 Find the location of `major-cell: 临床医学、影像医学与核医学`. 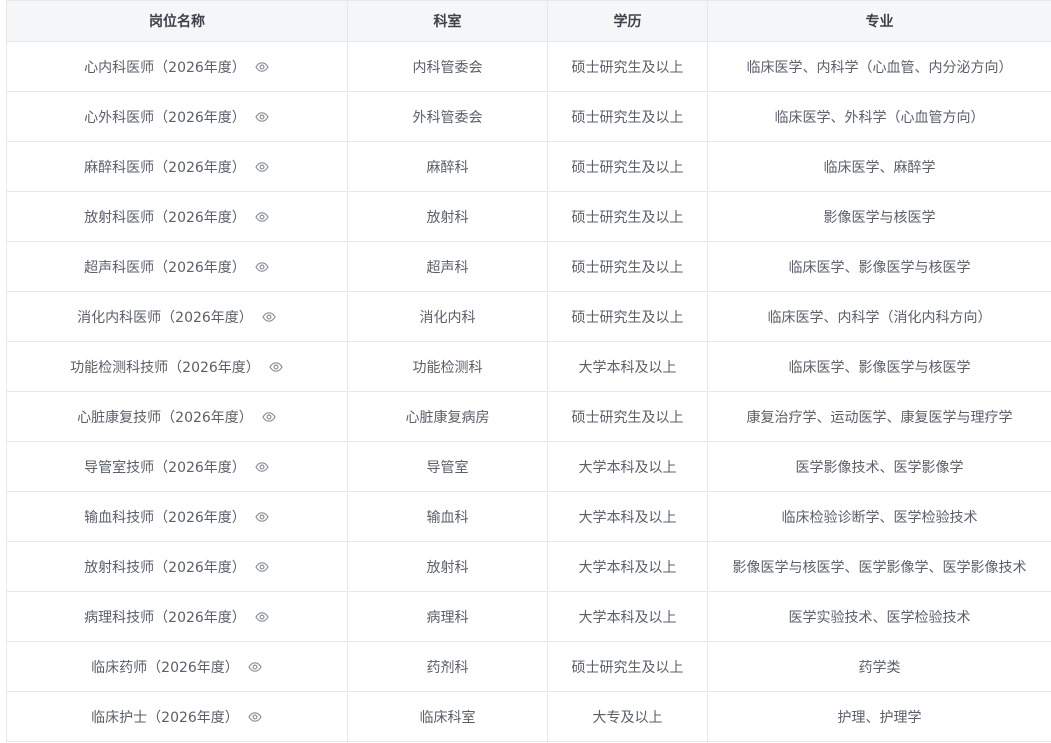

major-cell: 临床医学、影像医学与核医学 is located at coordinates (879, 366).